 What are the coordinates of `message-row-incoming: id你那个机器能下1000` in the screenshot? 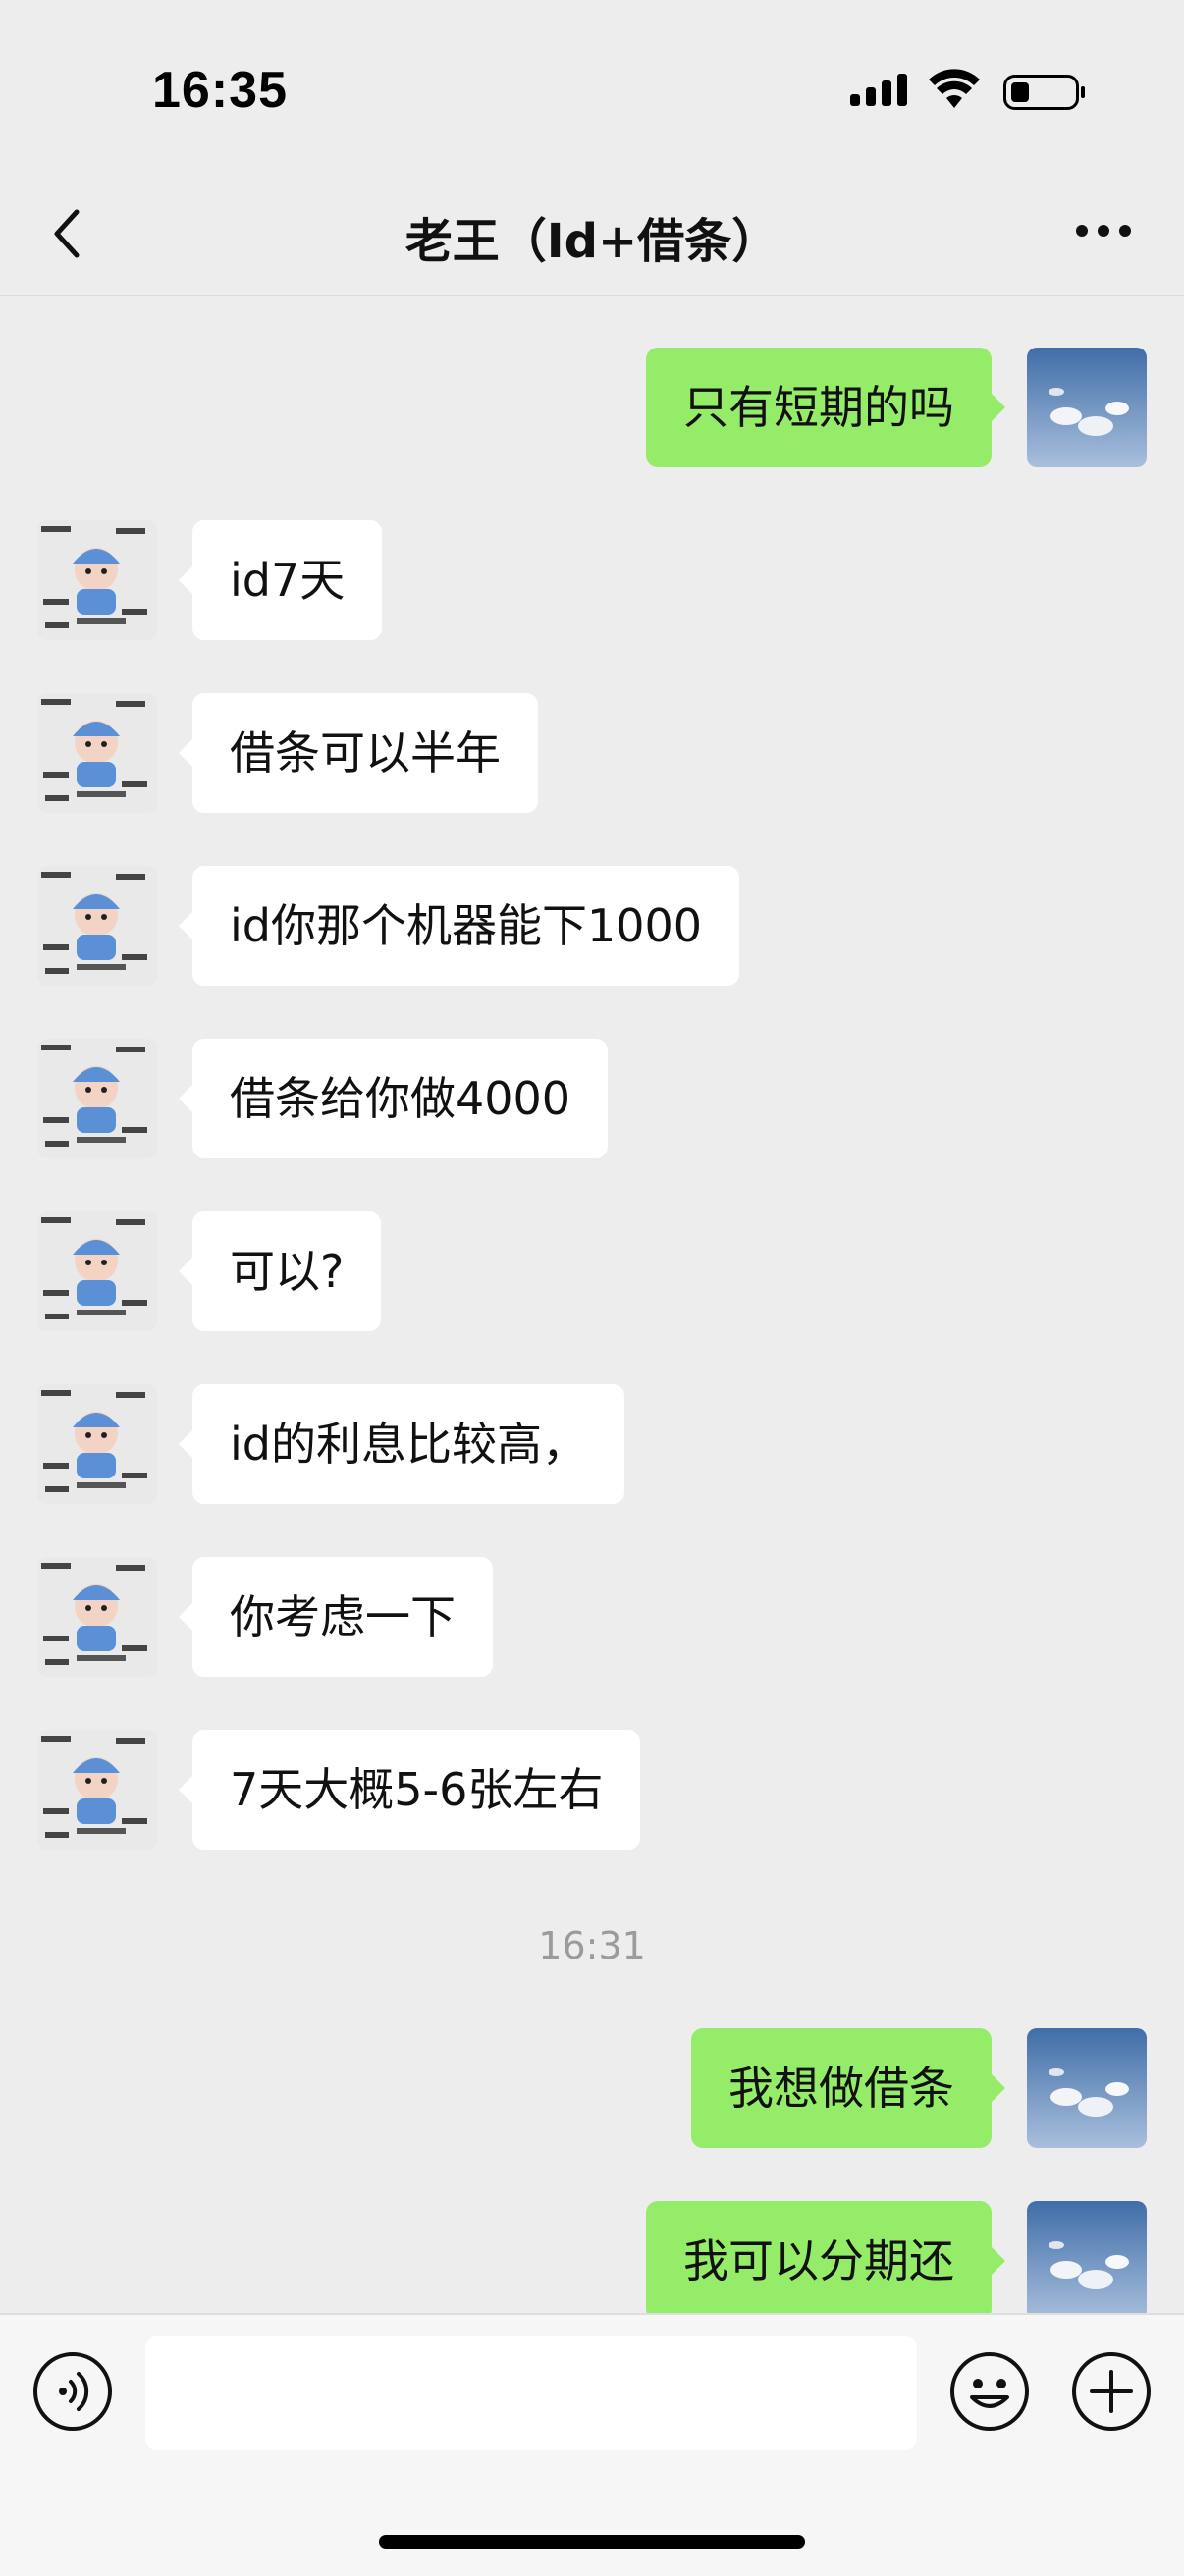 It's located at (592, 927).